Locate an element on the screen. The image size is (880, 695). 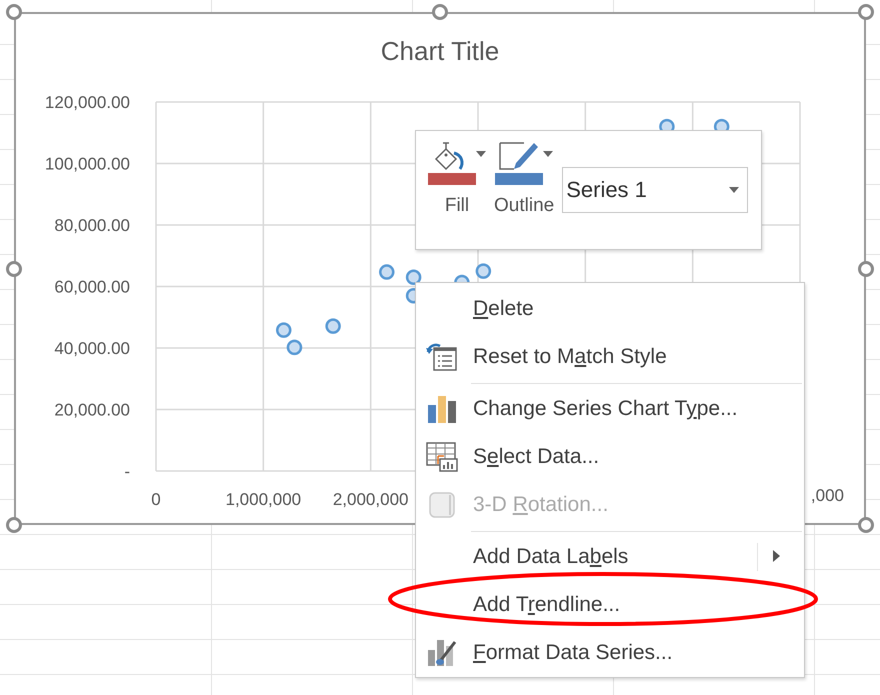
format-button: Outline is located at coordinates (524, 179).